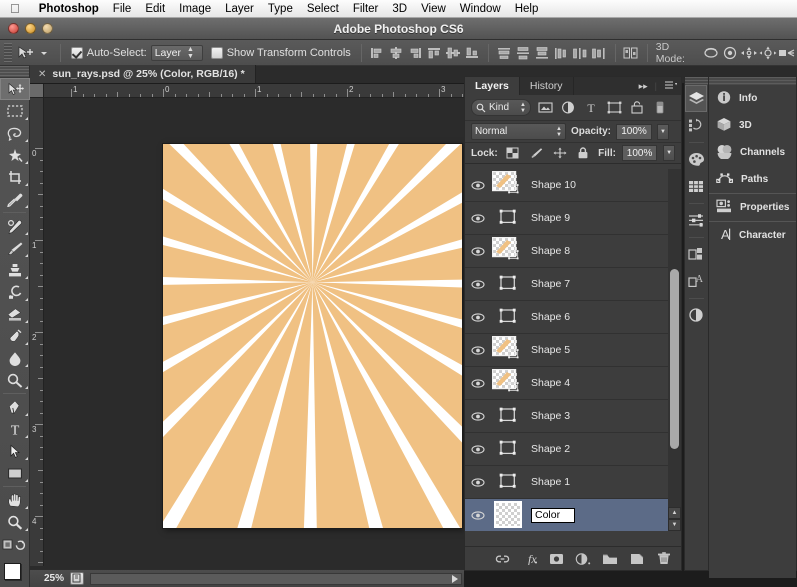  I want to click on horizontal-ruler: 101234, so click(247, 91).